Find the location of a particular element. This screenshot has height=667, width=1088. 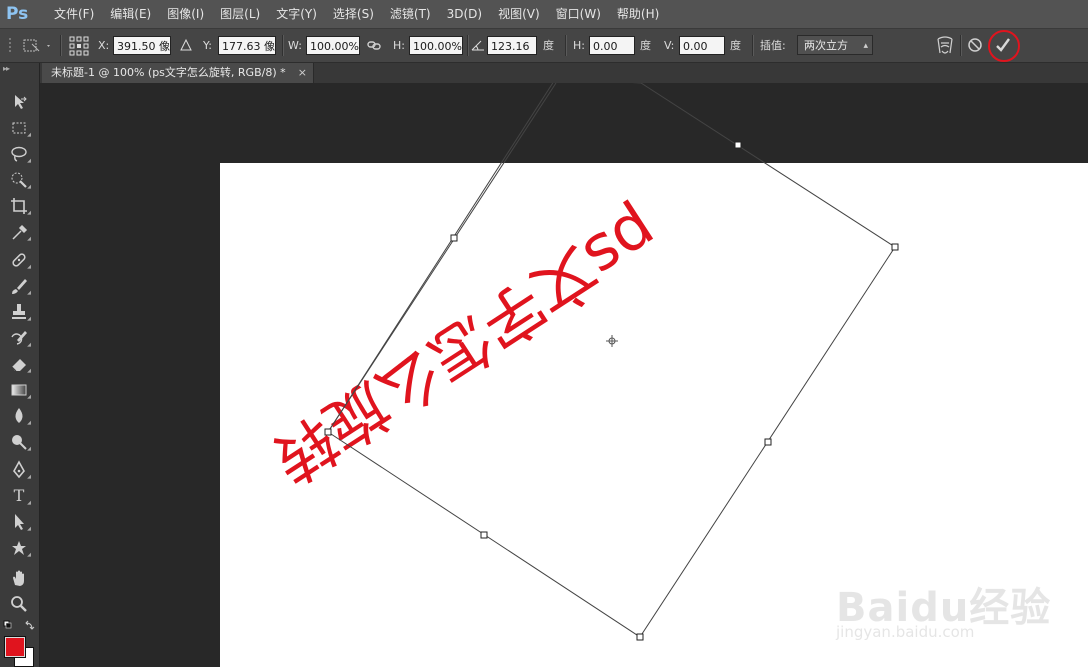

chevron-updown-icon: ▴ is located at coordinates (865, 46).